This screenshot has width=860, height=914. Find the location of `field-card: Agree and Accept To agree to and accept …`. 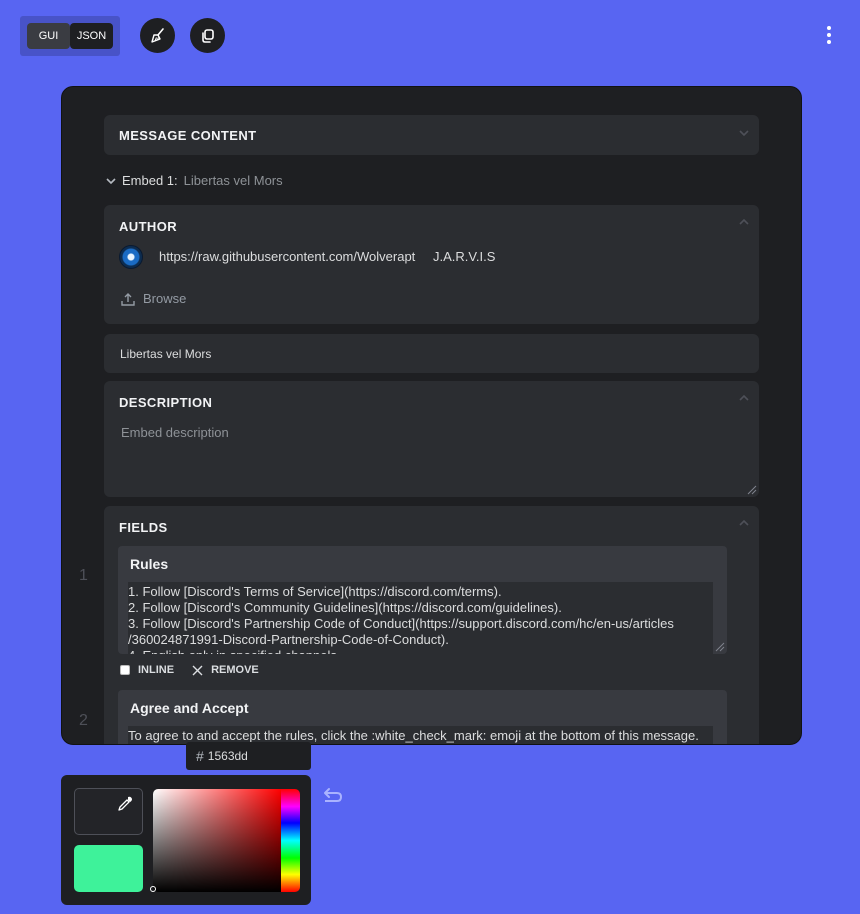

field-card: Agree and Accept To agree to and accept … is located at coordinates (422, 717).